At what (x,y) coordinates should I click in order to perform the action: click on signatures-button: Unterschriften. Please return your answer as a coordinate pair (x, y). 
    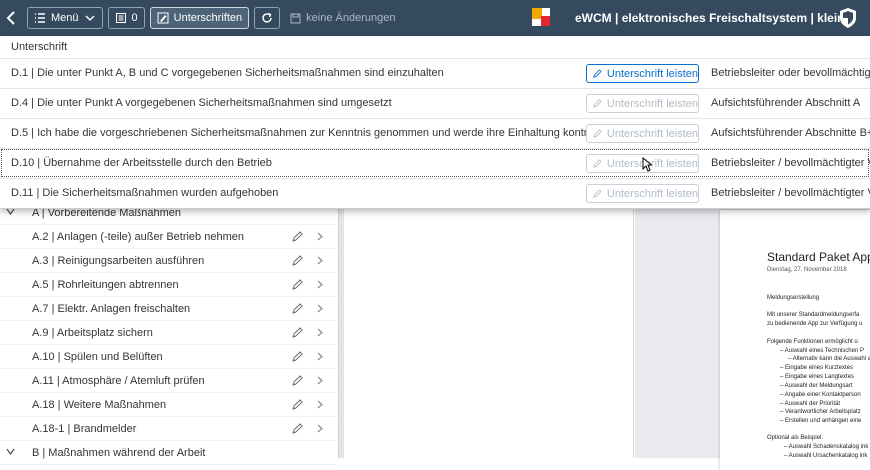
    Looking at the image, I should click on (199, 18).